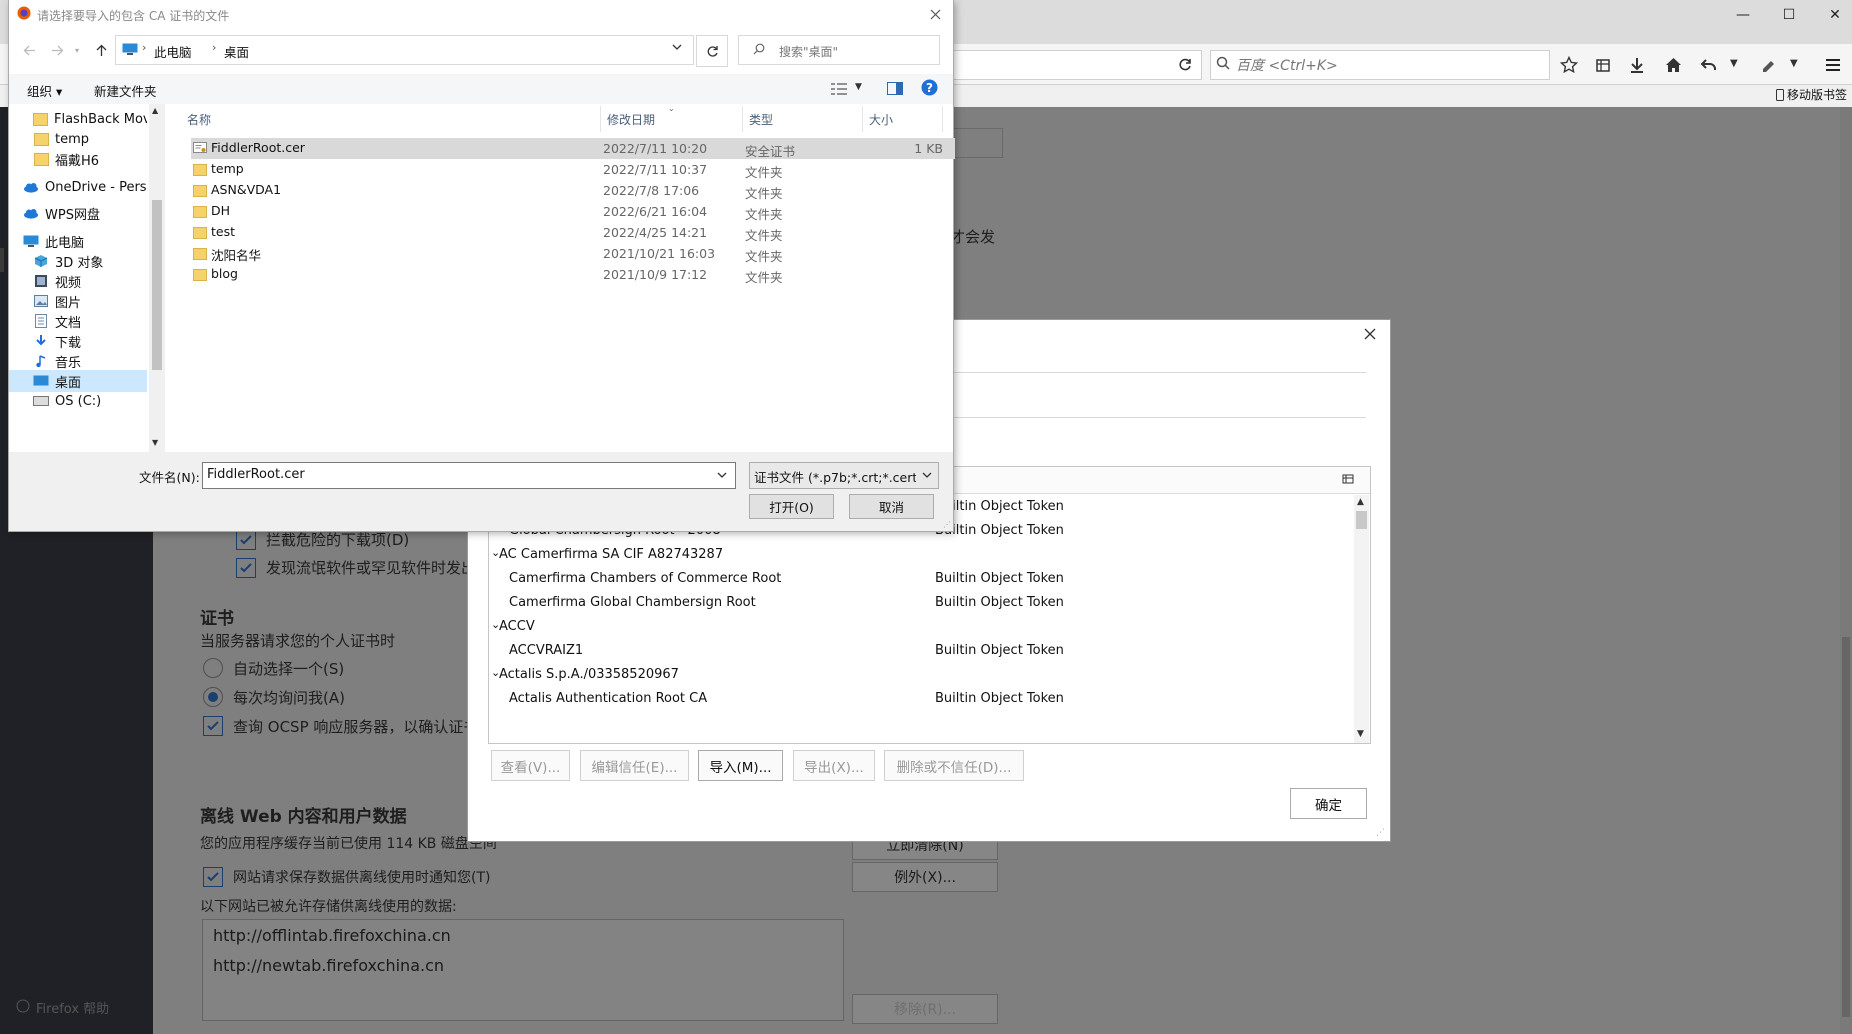 This screenshot has height=1034, width=1852. Describe the element at coordinates (213, 726) in the screenshot. I see `ocsp-checkbox` at that location.